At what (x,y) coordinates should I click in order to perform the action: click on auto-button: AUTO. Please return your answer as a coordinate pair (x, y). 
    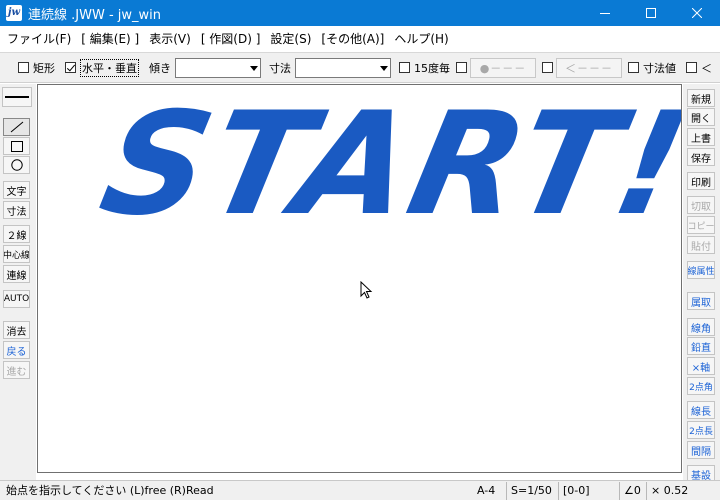
    Looking at the image, I should click on (16, 299).